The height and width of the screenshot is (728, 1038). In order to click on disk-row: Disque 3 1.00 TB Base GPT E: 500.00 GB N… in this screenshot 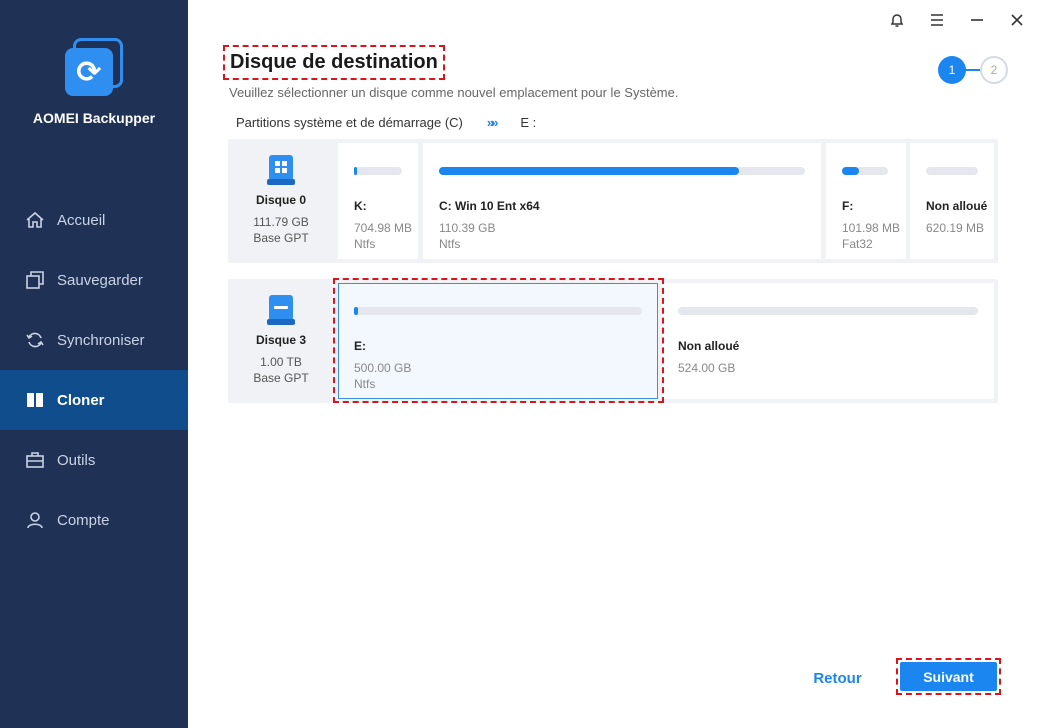, I will do `click(613, 341)`.